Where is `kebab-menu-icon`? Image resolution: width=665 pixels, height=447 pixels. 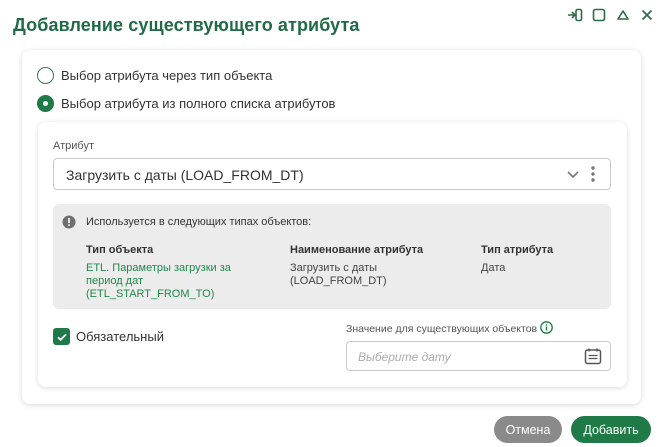
kebab-menu-icon is located at coordinates (593, 174).